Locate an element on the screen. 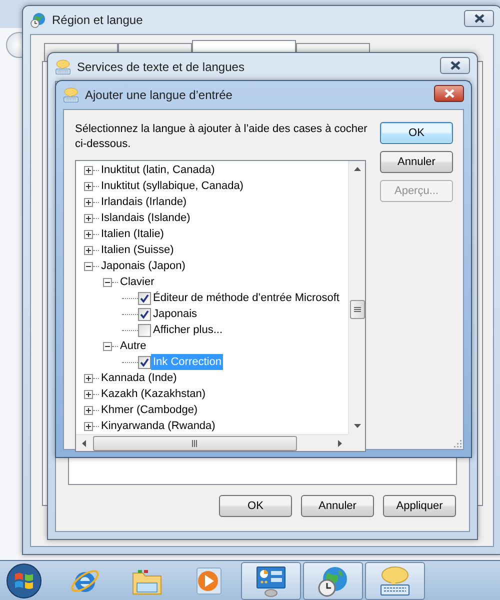 This screenshot has height=600, width=500. tree-item: Éditeur de méthode d’entrée Microsoft is located at coordinates (246, 298).